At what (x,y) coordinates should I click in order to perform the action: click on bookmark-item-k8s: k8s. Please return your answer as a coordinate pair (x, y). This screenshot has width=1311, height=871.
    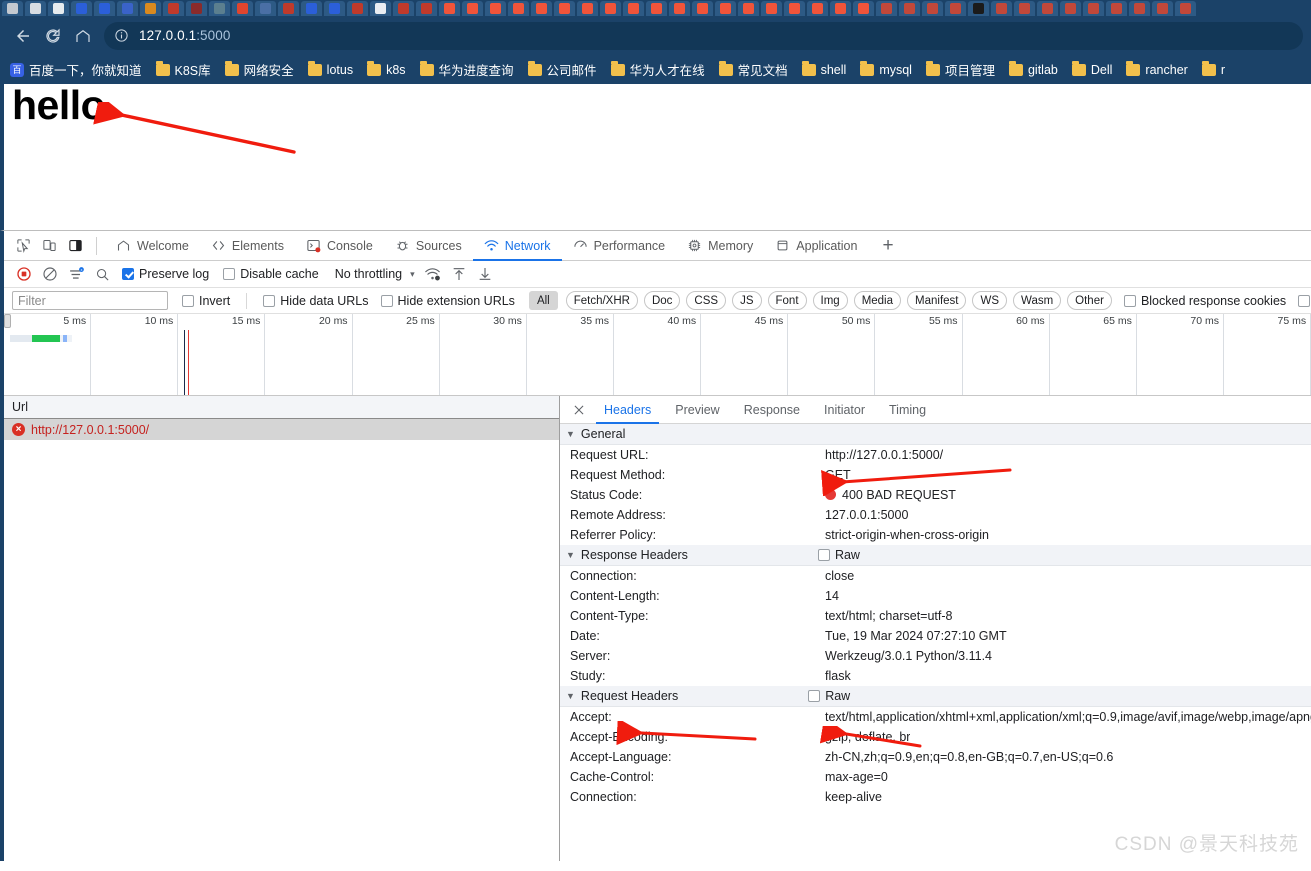
    Looking at the image, I should click on (386, 69).